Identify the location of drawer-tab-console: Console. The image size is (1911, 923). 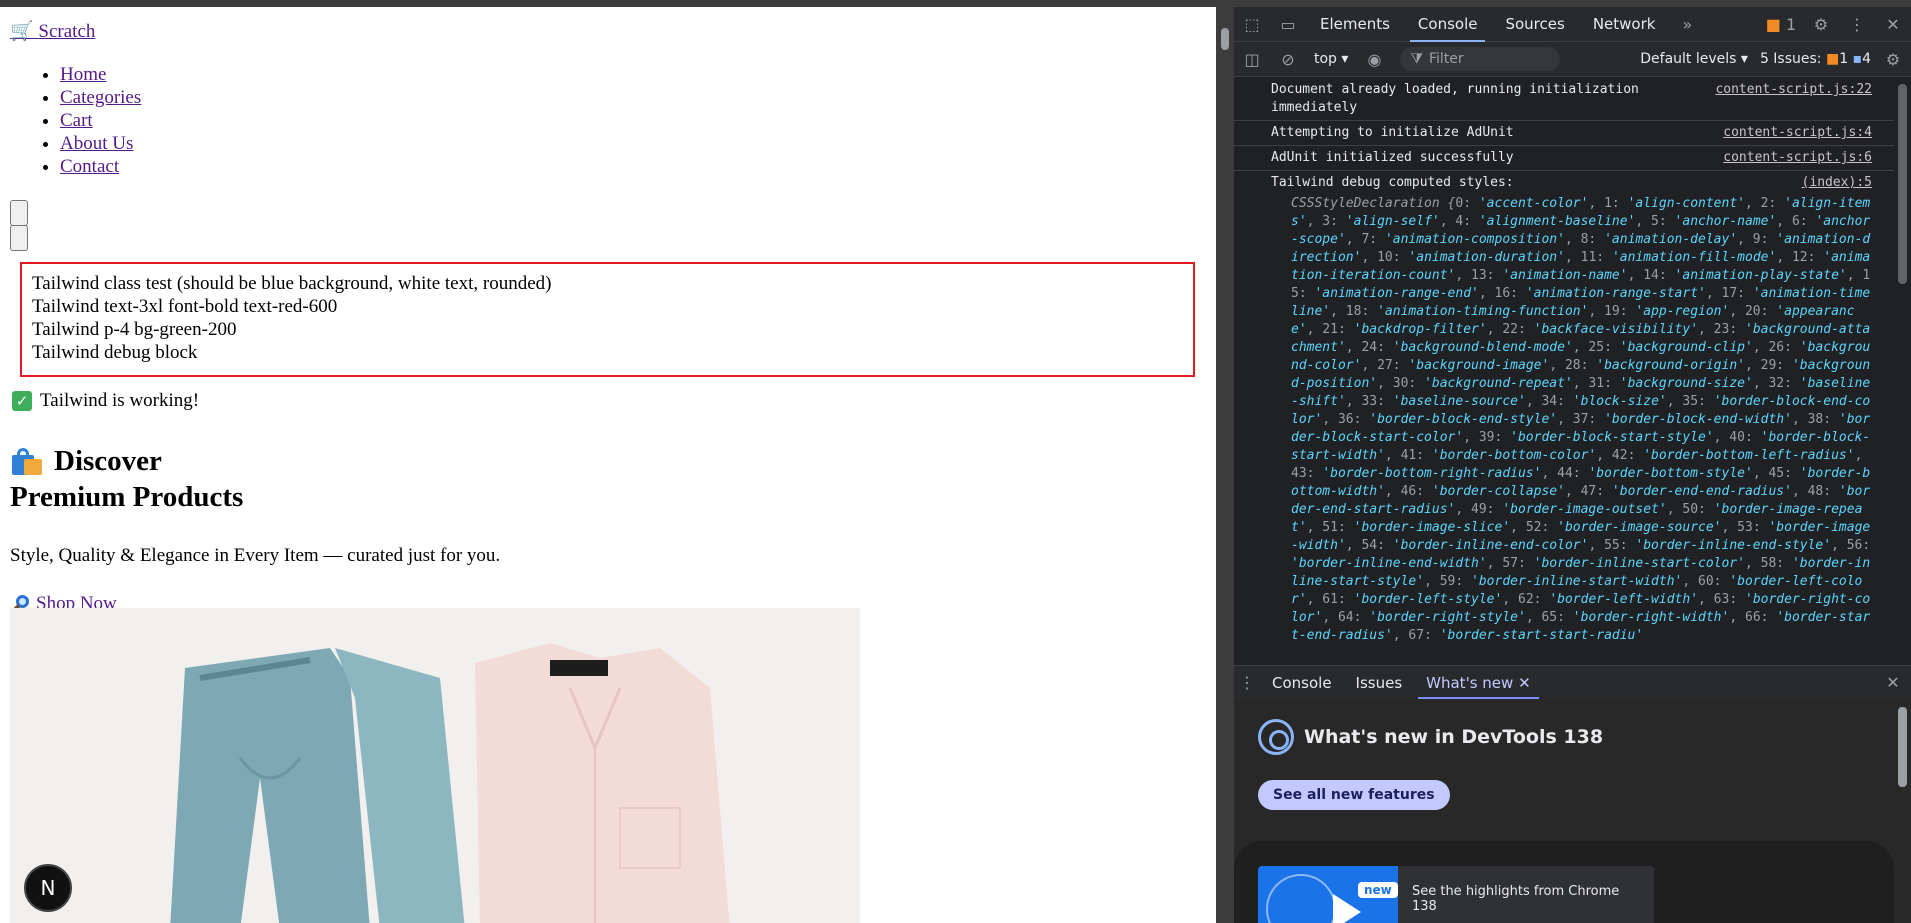
(1302, 683).